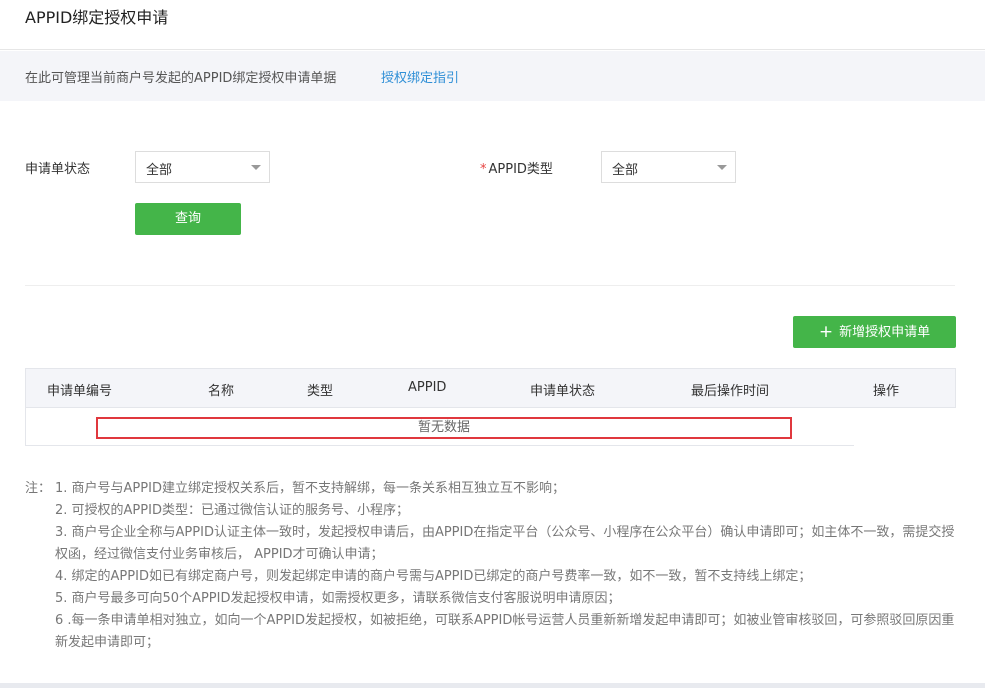 This screenshot has width=985, height=688. What do you see at coordinates (159, 170) in the screenshot?
I see `status-select-value: 全部` at bounding box center [159, 170].